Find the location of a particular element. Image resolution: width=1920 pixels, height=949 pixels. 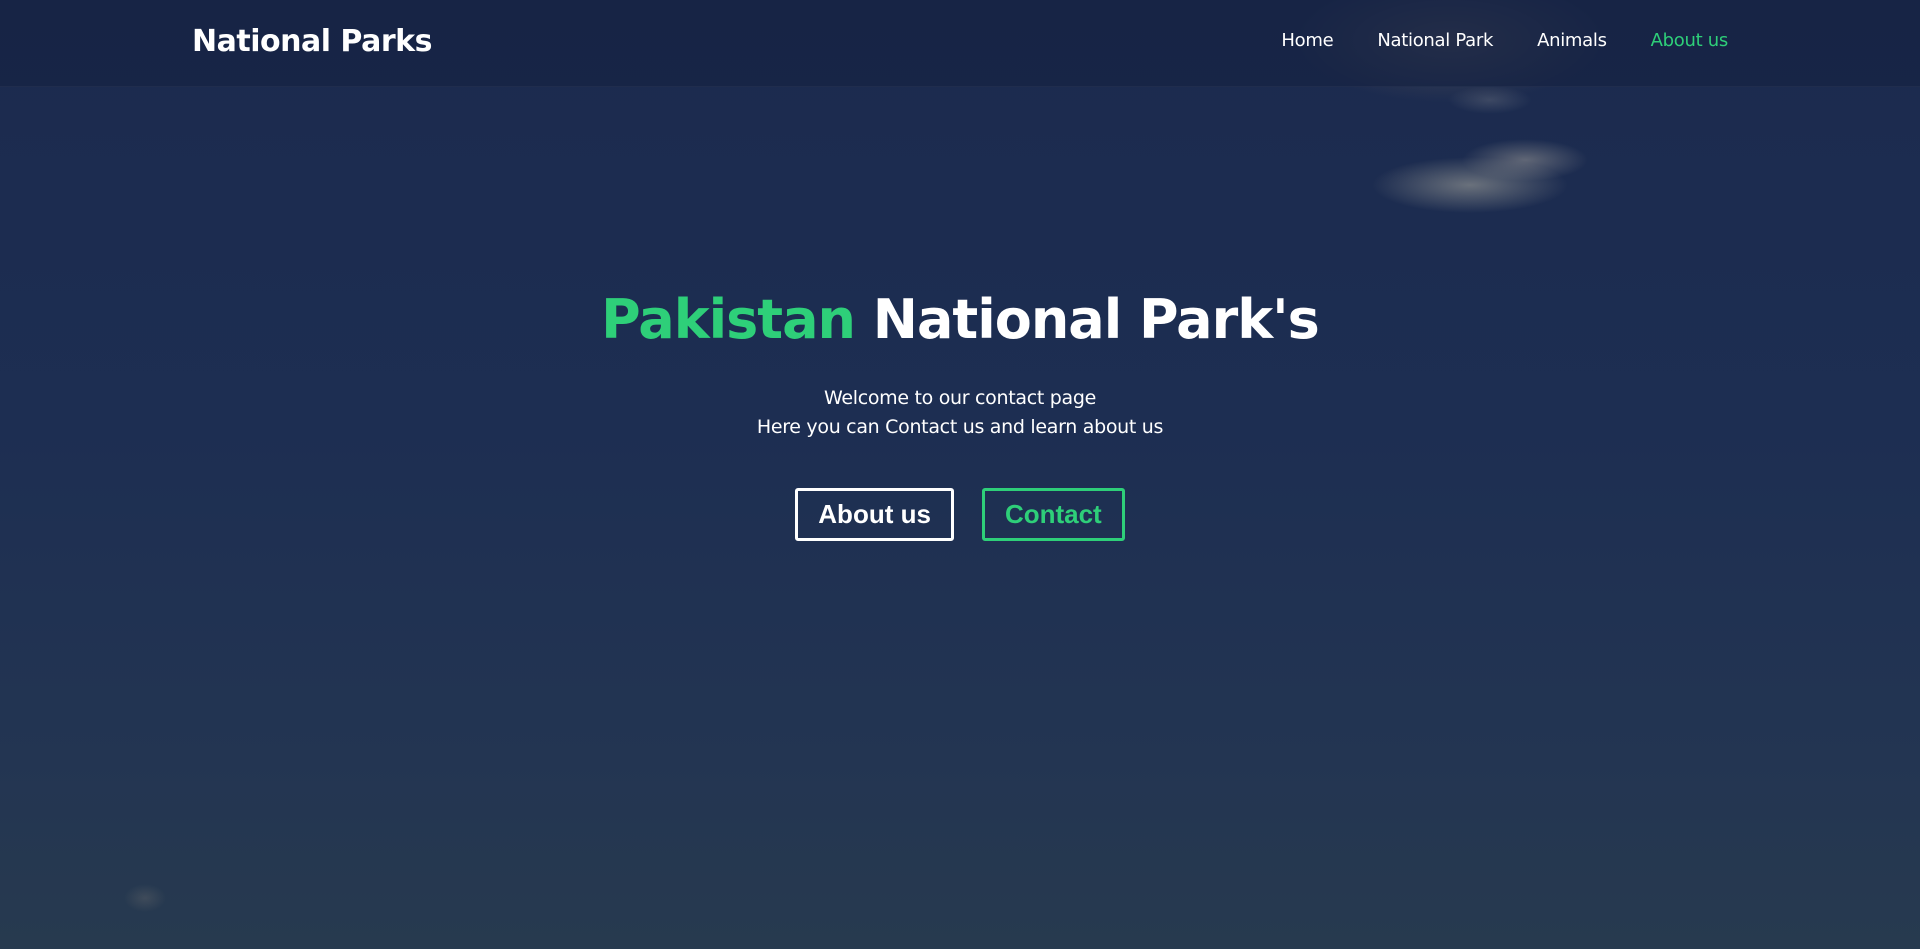

main-nav: Home National Park Animals About us is located at coordinates (1504, 41).